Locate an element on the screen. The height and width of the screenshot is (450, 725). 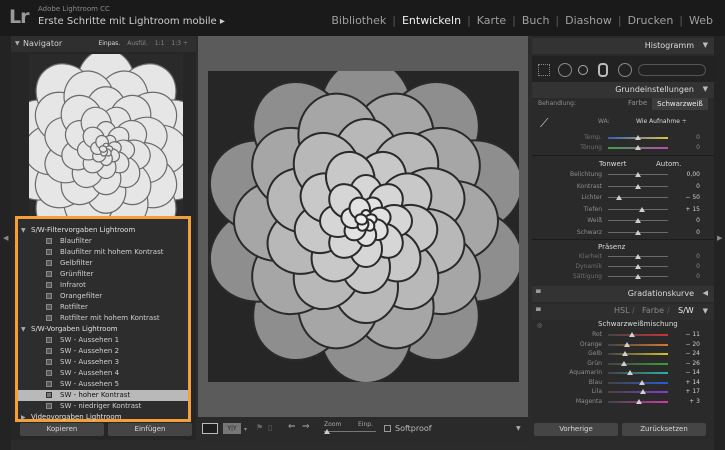
module-buch: Buch is located at coordinates (536, 20).